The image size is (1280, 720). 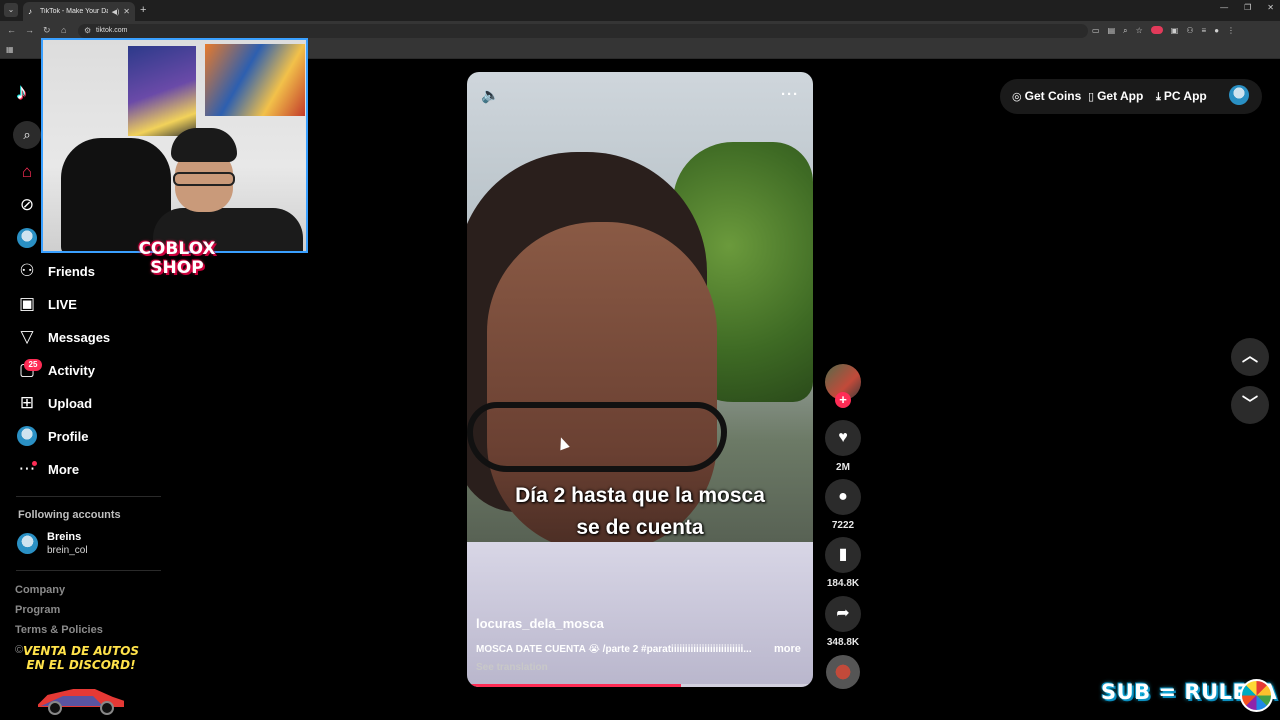 What do you see at coordinates (29, 30) in the screenshot?
I see `forward-arrow-icon: →` at bounding box center [29, 30].